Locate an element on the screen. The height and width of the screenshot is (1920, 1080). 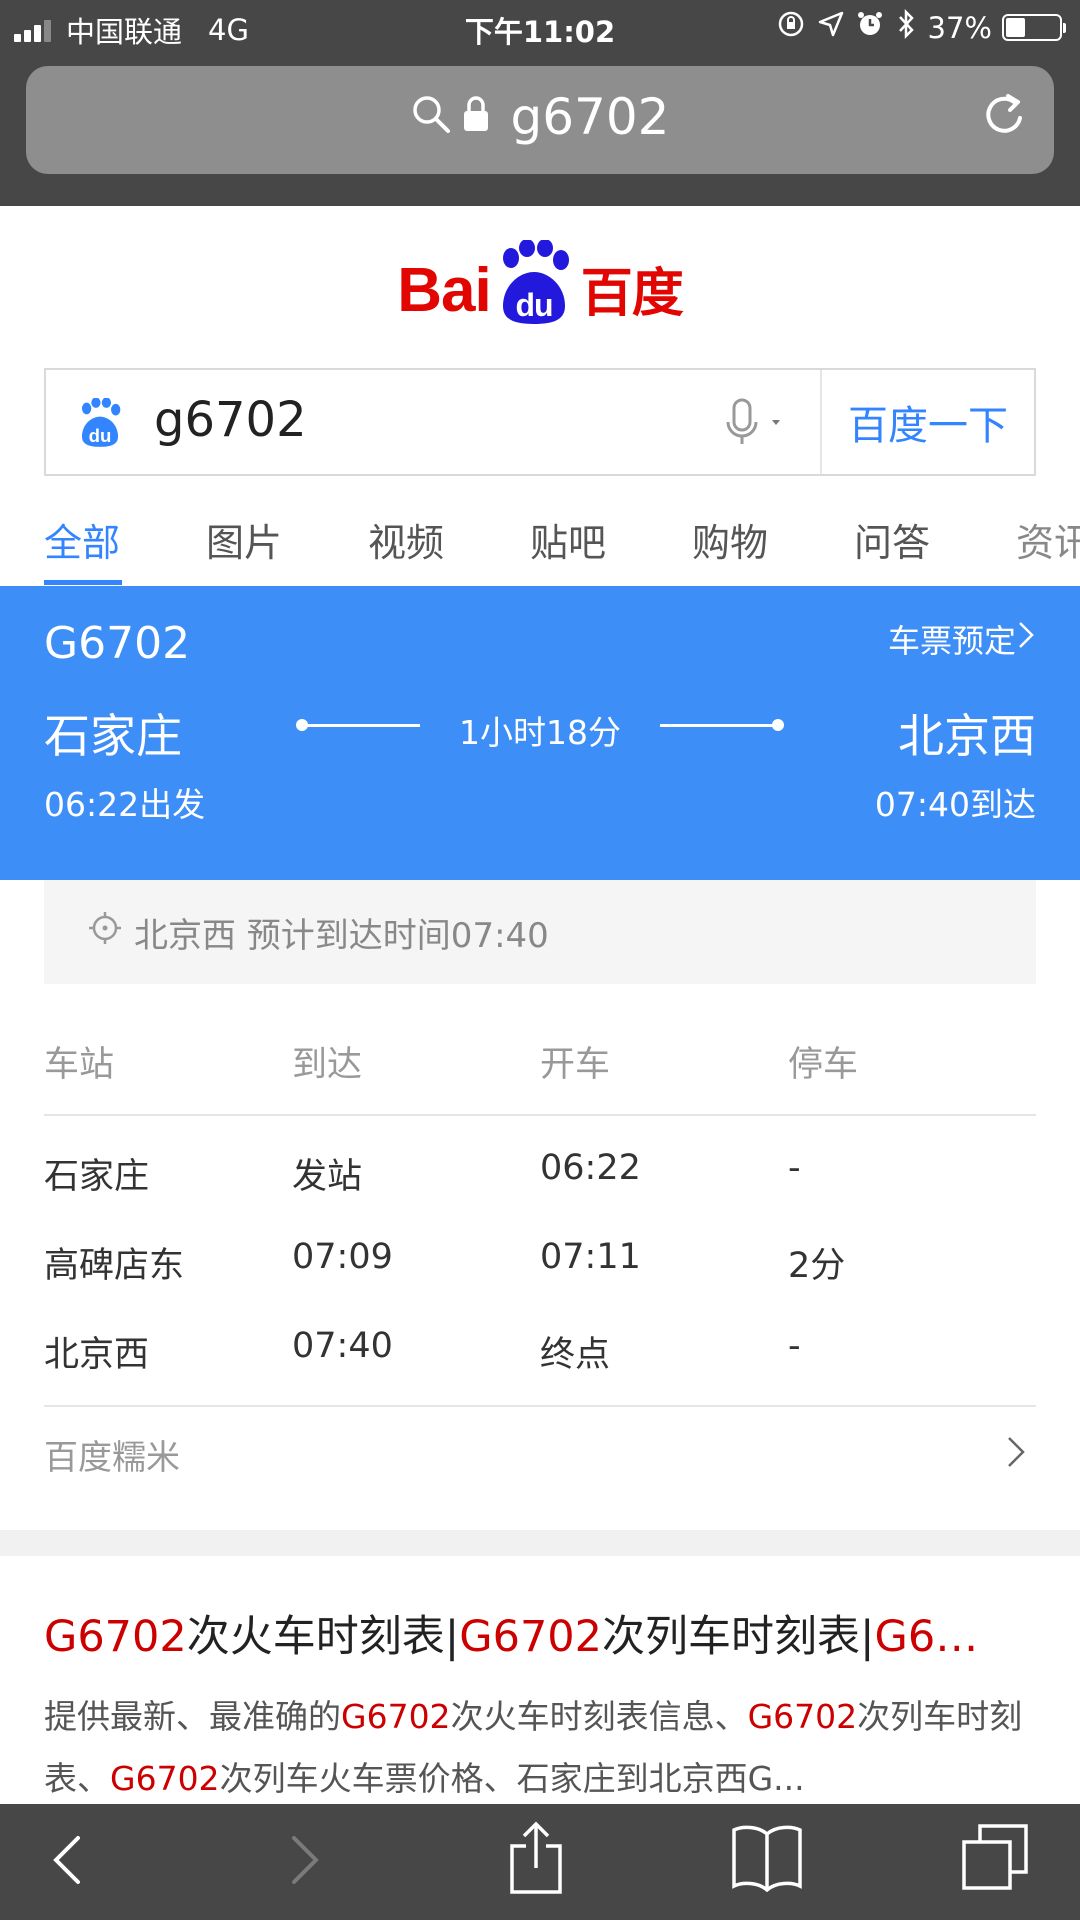
battery-icon is located at coordinates (1034, 27).